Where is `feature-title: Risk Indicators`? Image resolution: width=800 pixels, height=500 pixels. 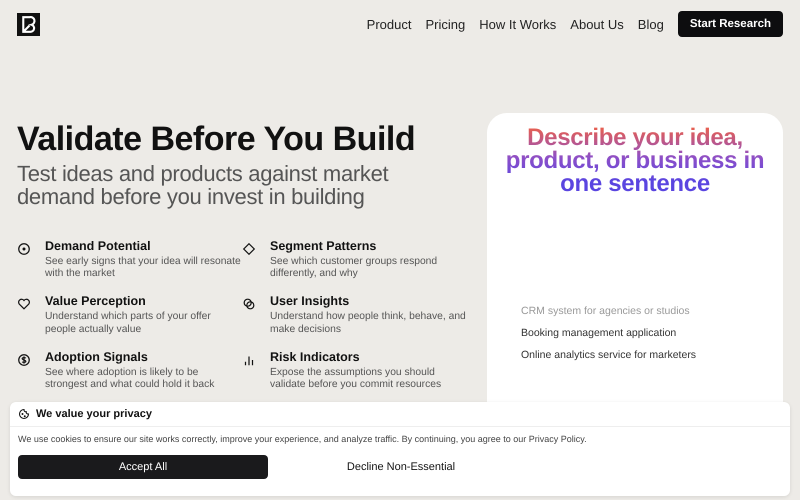 feature-title: Risk Indicators is located at coordinates (315, 357).